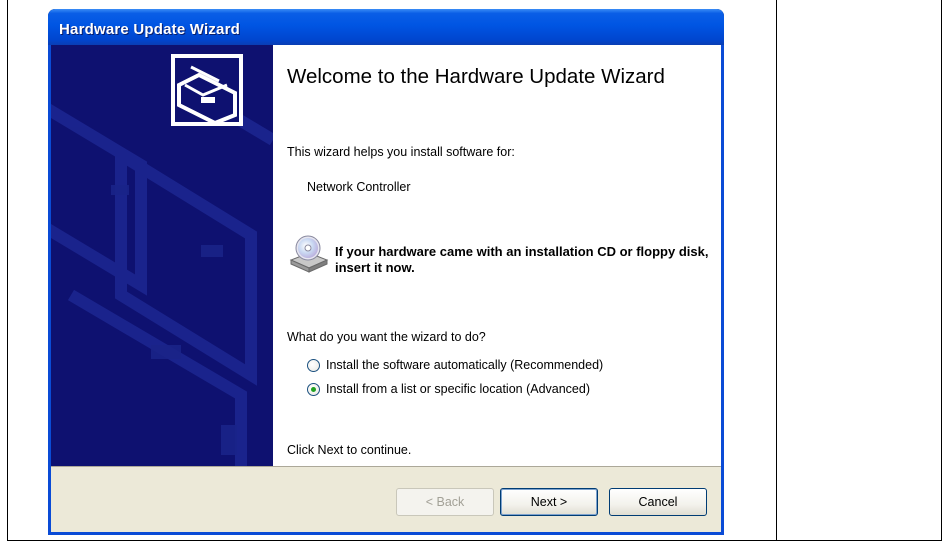 The image size is (943, 542). Describe the element at coordinates (359, 187) in the screenshot. I see `device-name: Network Controller` at that location.